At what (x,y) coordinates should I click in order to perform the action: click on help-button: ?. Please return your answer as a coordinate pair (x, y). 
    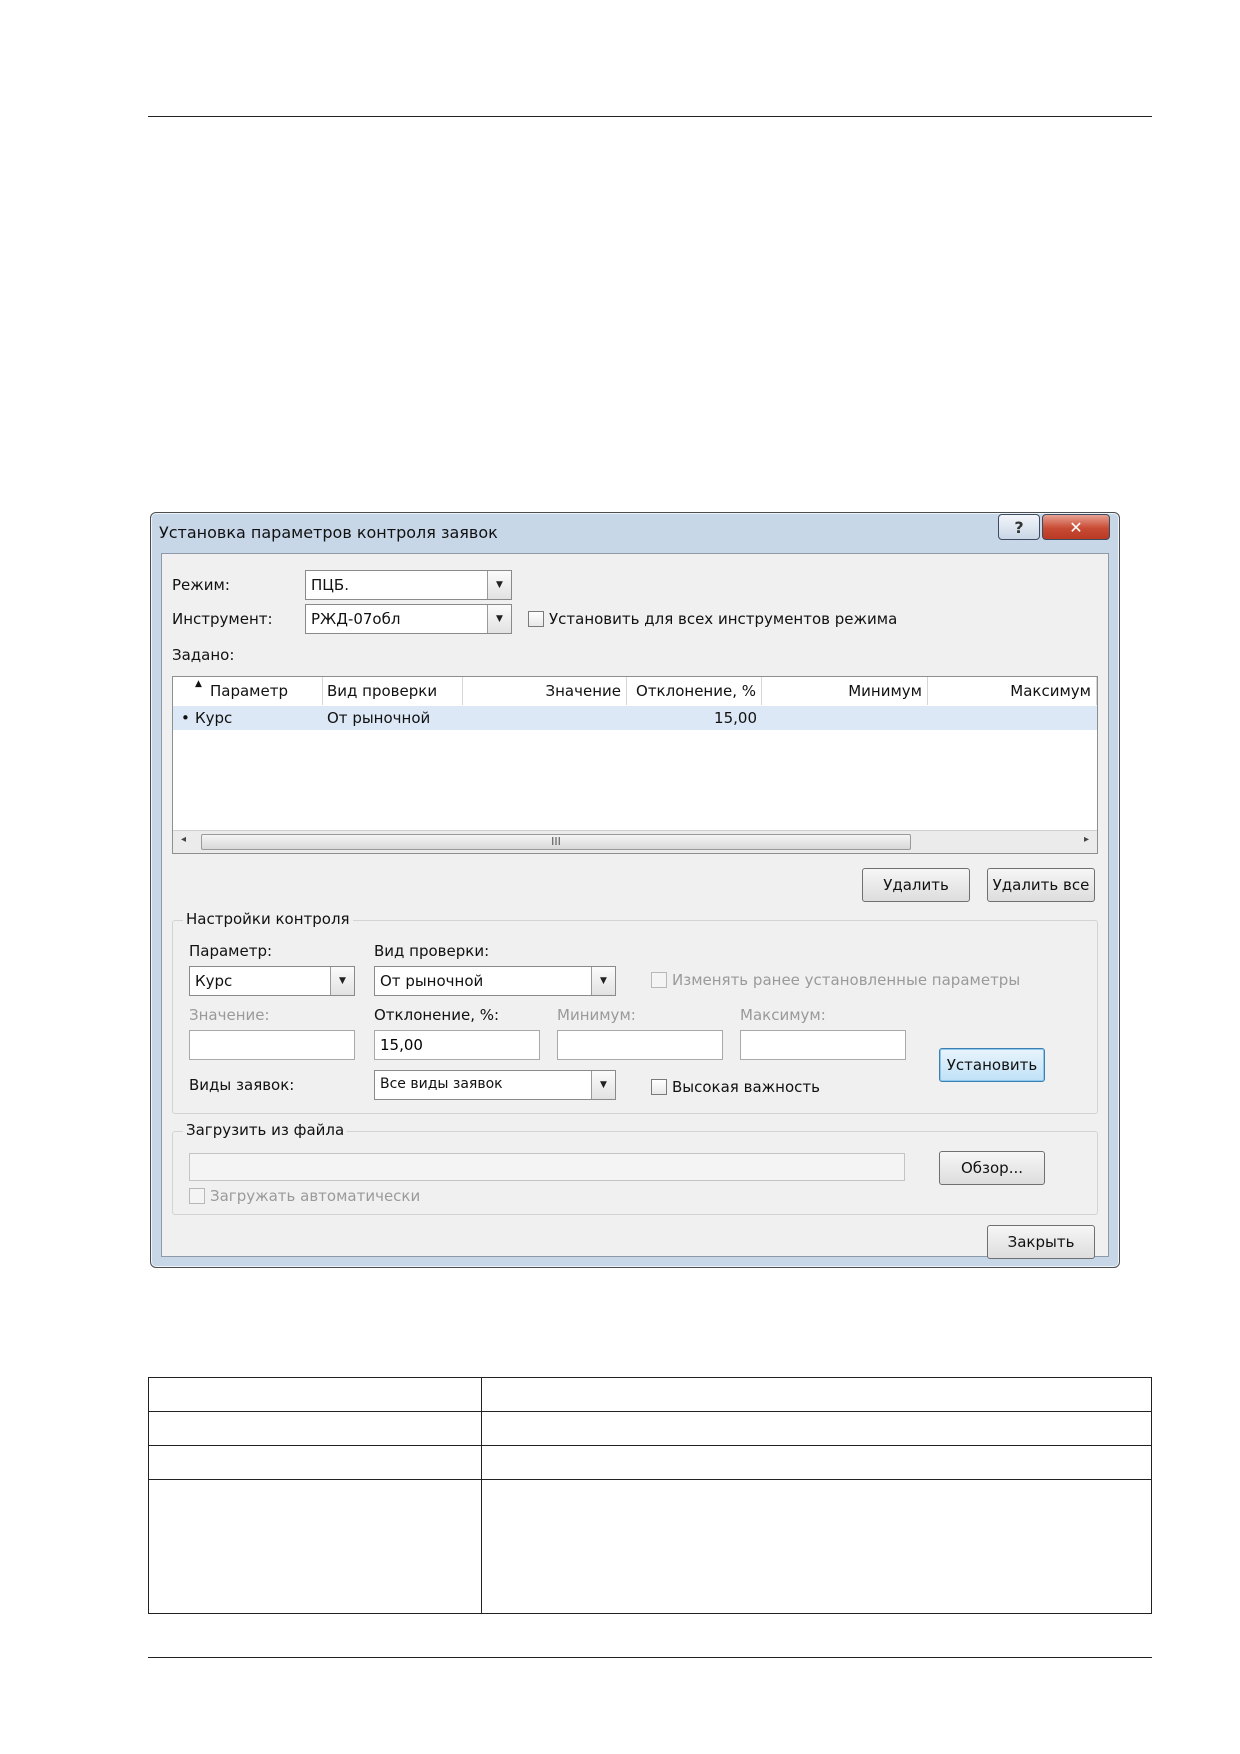
    Looking at the image, I should click on (1019, 527).